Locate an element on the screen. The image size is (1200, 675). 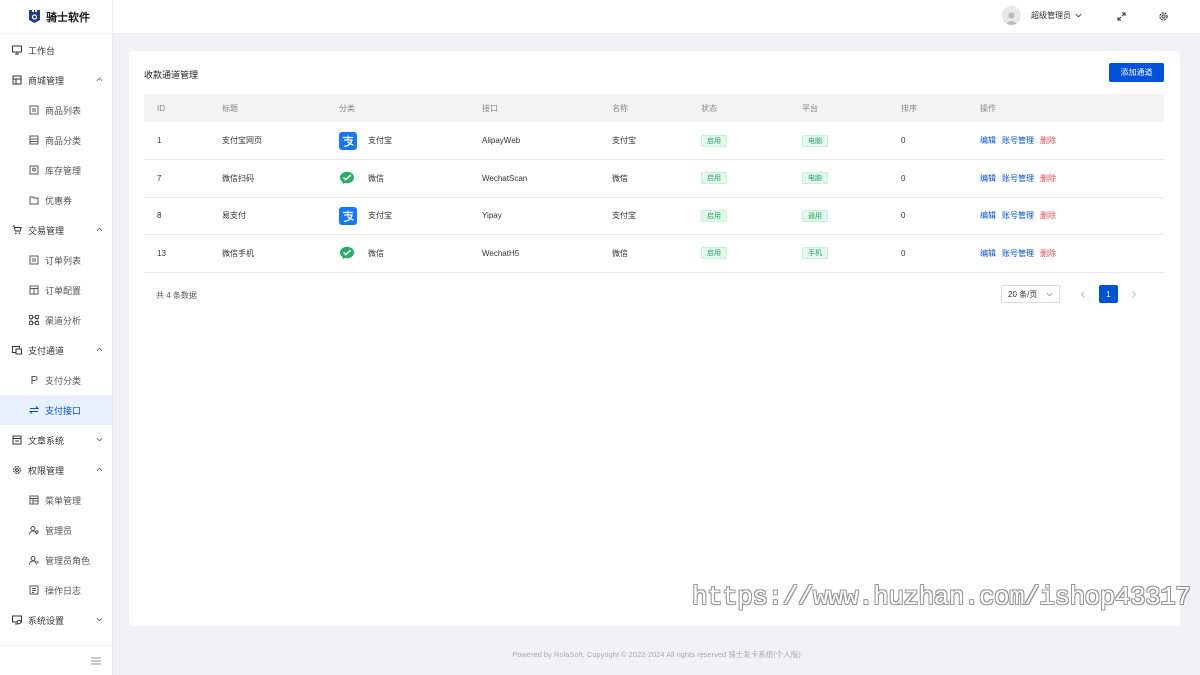
settings-icon is located at coordinates (17, 620).